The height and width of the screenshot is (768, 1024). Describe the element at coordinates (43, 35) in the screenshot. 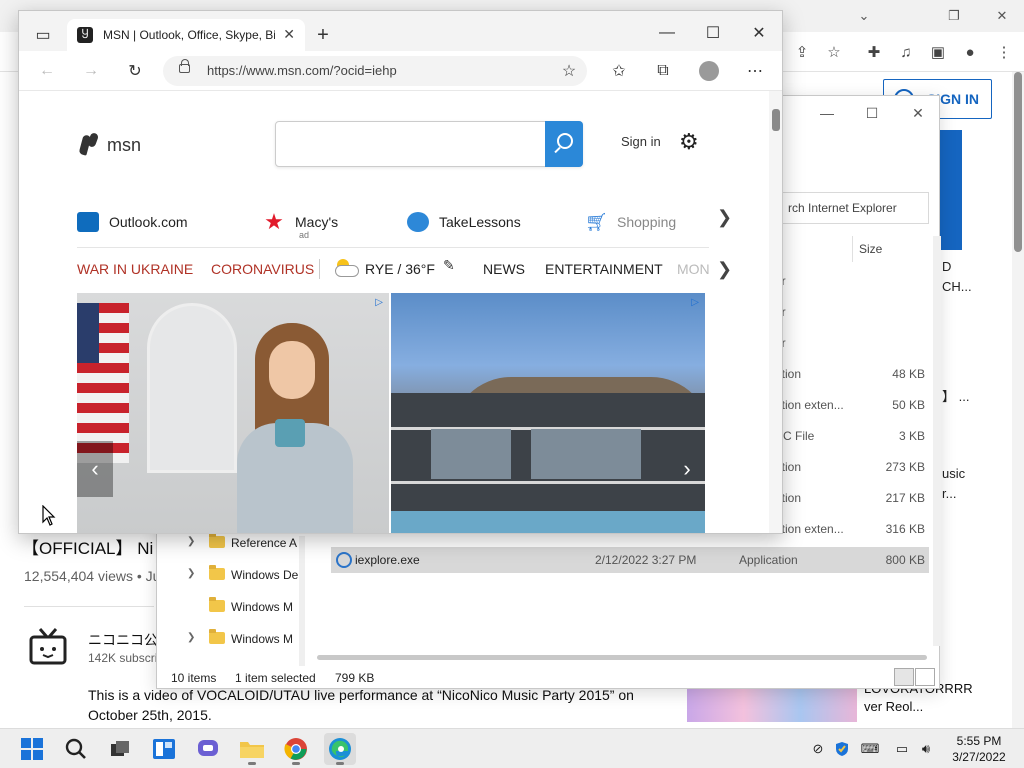

I see `tab-actions-icon: ▭` at that location.